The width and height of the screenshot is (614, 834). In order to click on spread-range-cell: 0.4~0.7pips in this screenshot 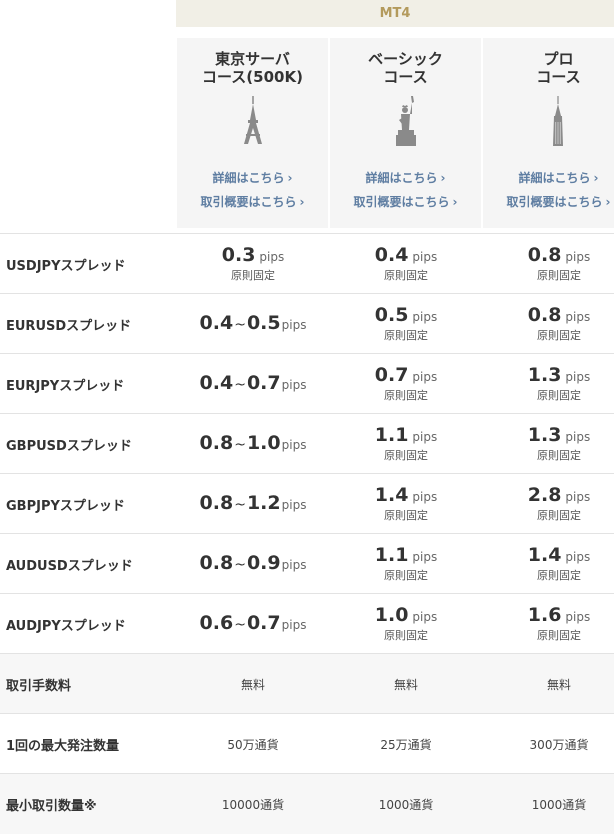, I will do `click(253, 383)`.